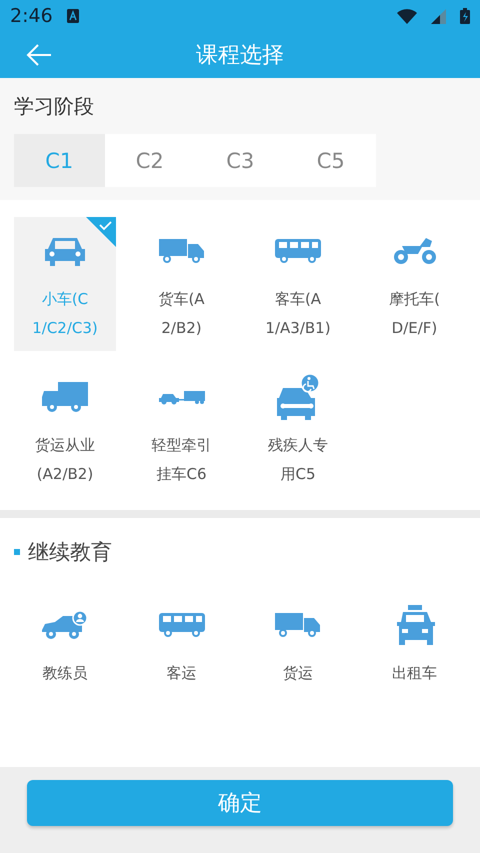 The height and width of the screenshot is (853, 480). What do you see at coordinates (414, 625) in the screenshot?
I see `taxi-icon` at bounding box center [414, 625].